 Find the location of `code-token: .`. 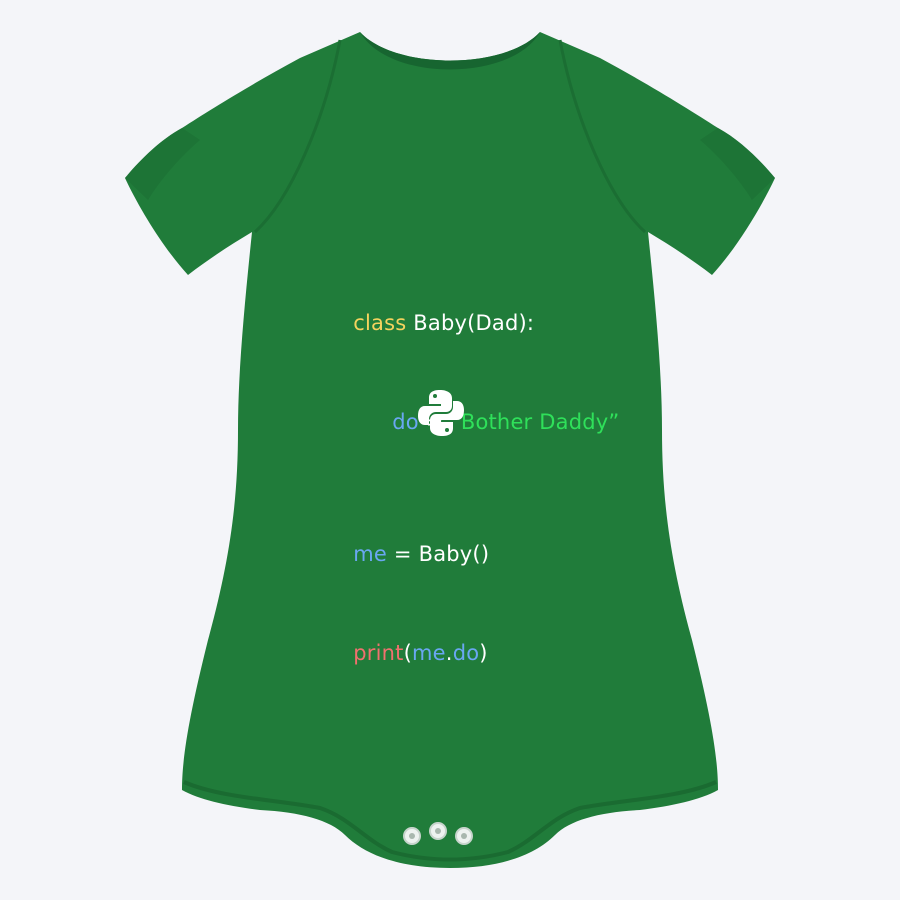

code-token: . is located at coordinates (449, 653).